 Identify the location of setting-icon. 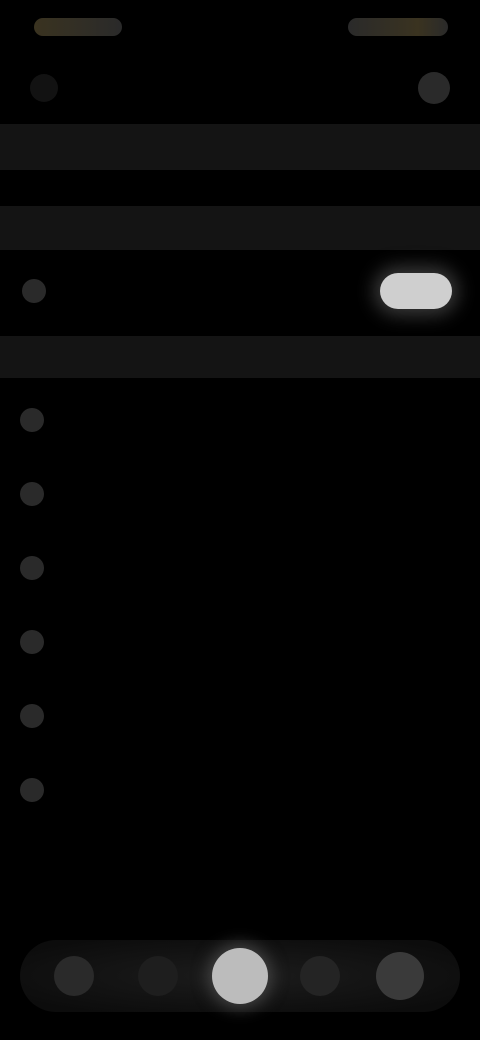
(34, 291).